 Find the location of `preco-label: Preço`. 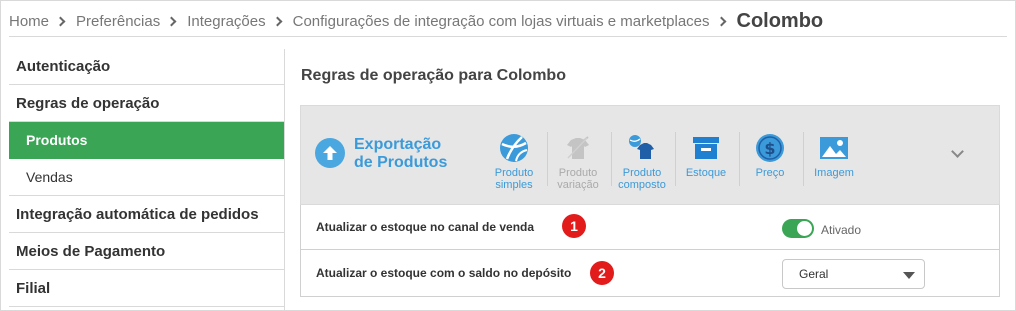

preco-label: Preço is located at coordinates (770, 173).